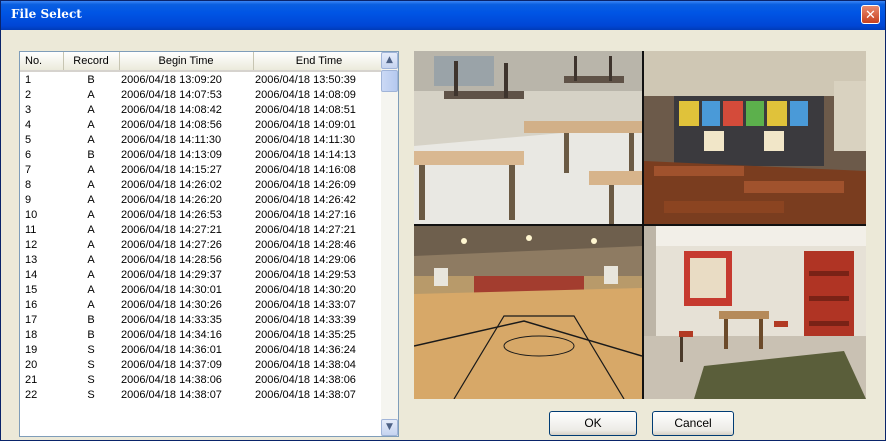 Image resolution: width=886 pixels, height=441 pixels. Describe the element at coordinates (305, 289) in the screenshot. I see `cell-end-time: 2006/04/18 14:30:20` at that location.